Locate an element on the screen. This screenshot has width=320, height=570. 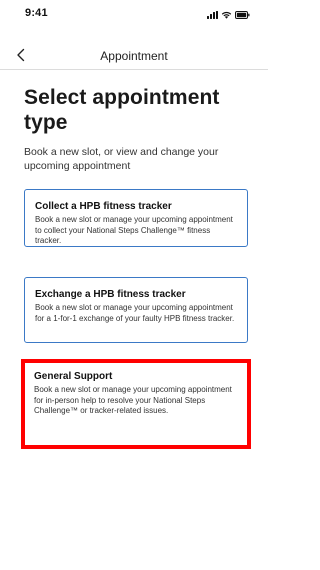
battery-icon is located at coordinates (242, 15).